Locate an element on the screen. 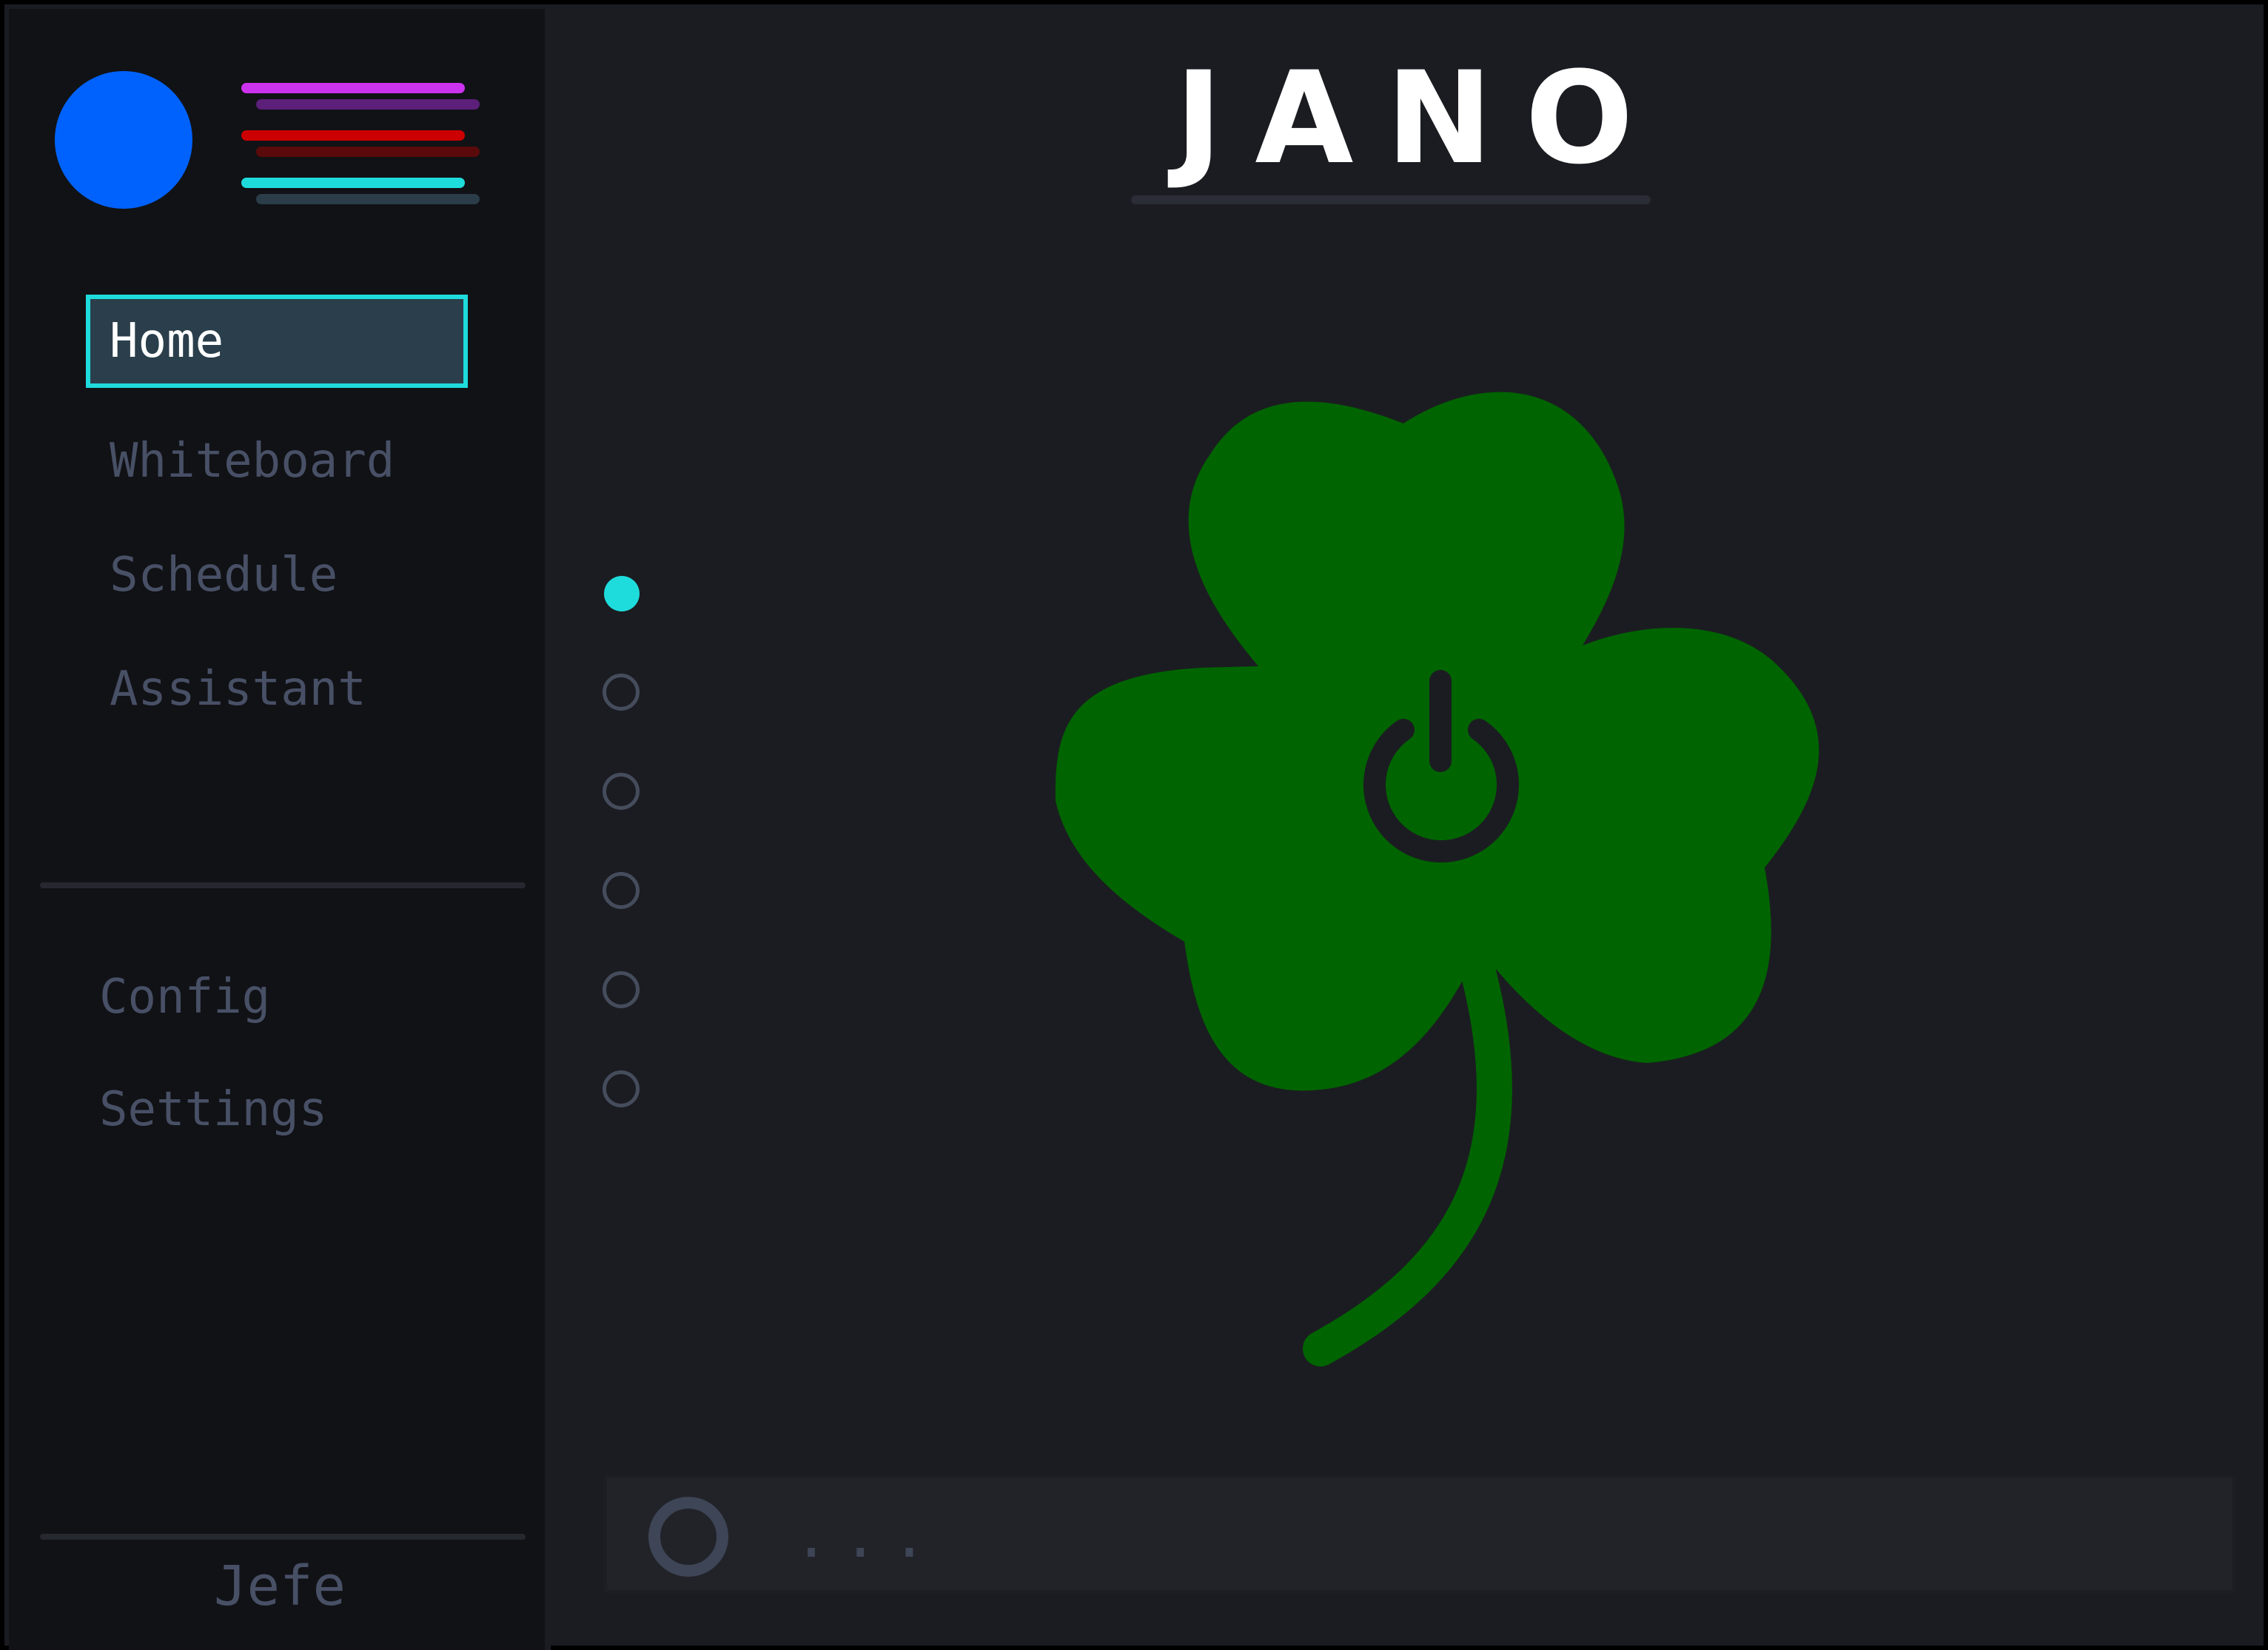 This screenshot has height=1650, width=2268. nav-item-label: Settings is located at coordinates (213, 1109).